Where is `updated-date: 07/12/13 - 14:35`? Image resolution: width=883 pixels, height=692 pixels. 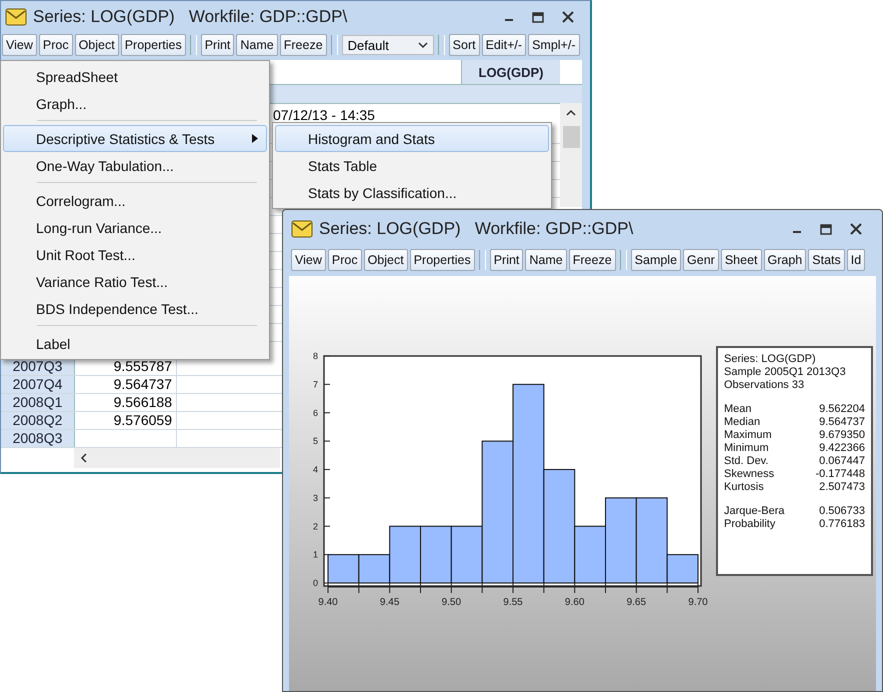 updated-date: 07/12/13 - 14:35 is located at coordinates (324, 115).